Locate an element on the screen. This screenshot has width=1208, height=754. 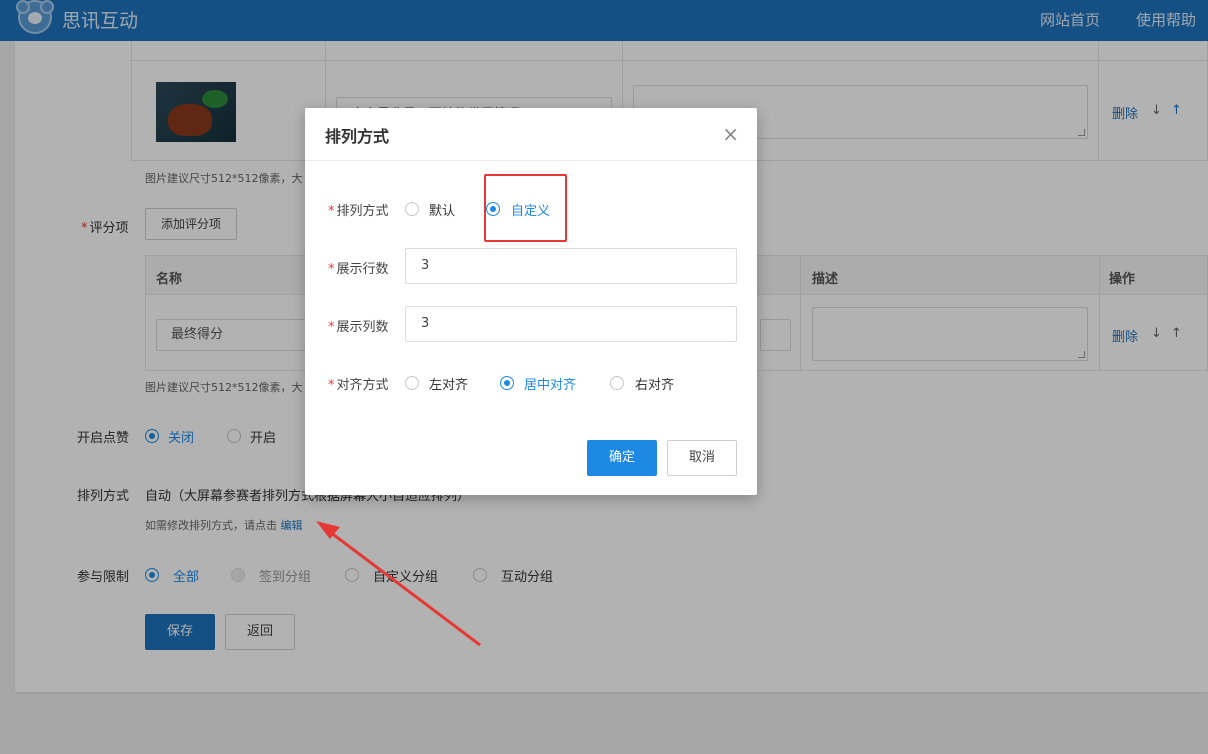
confirm-button: 确定 is located at coordinates (622, 458).